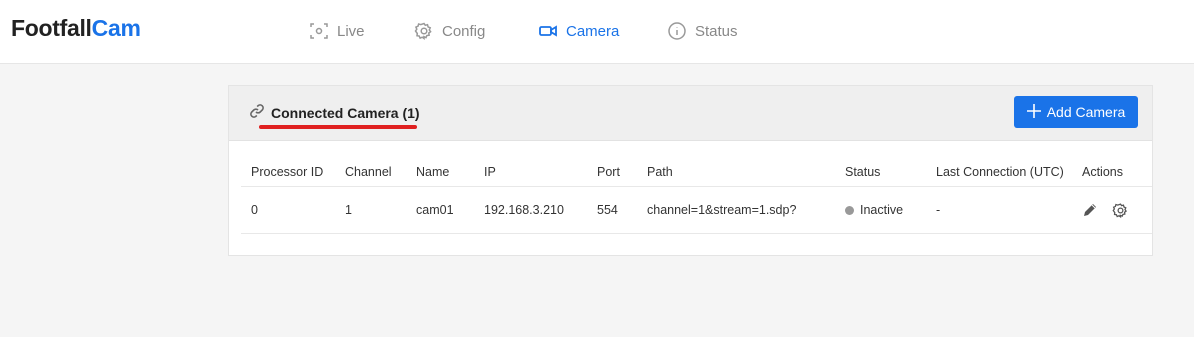 This screenshot has height=337, width=1194. I want to click on info-icon, so click(677, 31).